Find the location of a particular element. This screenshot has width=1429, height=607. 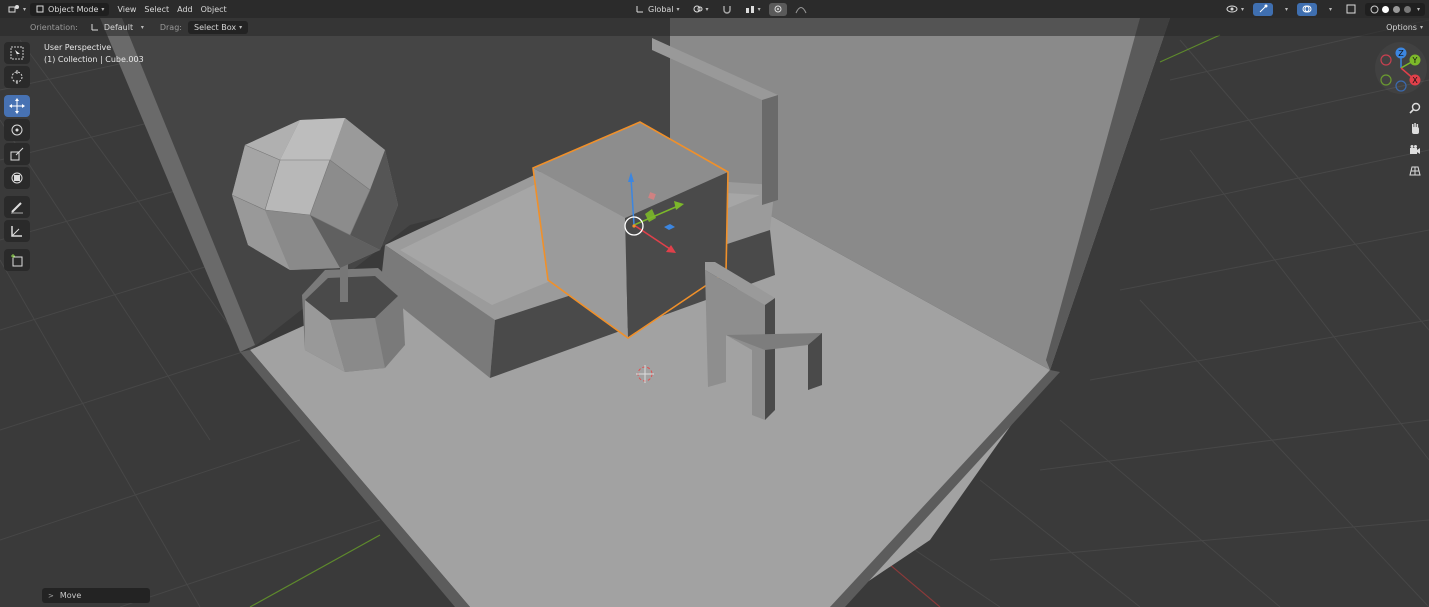

pan-button is located at coordinates (1415, 129).